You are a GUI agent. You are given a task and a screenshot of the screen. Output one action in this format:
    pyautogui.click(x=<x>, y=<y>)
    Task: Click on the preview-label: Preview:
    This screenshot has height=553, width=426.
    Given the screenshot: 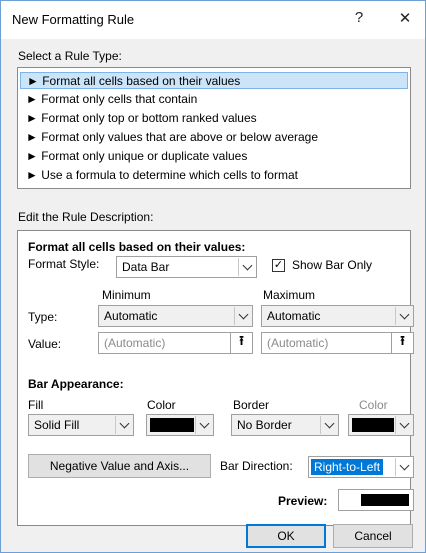 What is the action you would take?
    pyautogui.click(x=303, y=501)
    